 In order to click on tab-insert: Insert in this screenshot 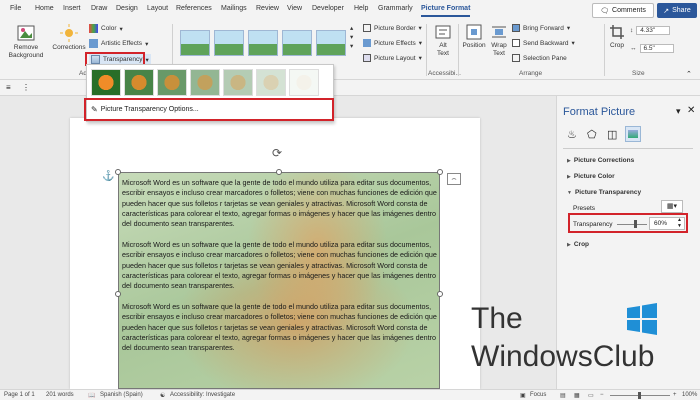, I will do `click(72, 8)`.